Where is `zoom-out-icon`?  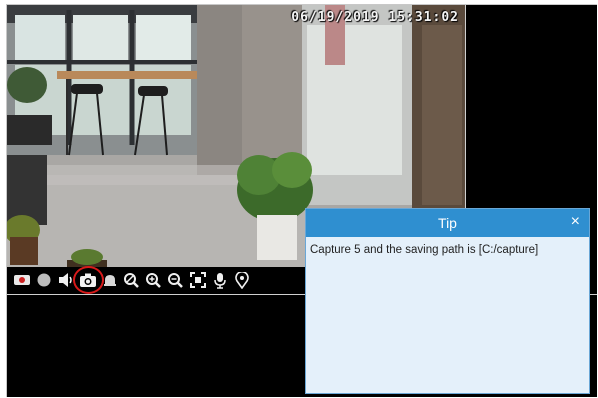 zoom-out-icon is located at coordinates (175, 280).